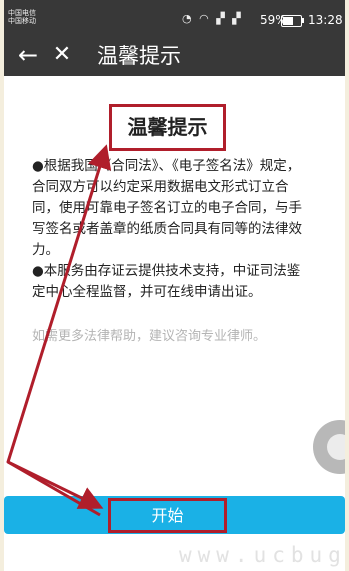  What do you see at coordinates (166, 281) in the screenshot?
I see `notice-paragraph-2: ●本服务由存证云提供技术支持，中证司法鉴定中心全程监督，并可在线申请出证。` at bounding box center [166, 281].